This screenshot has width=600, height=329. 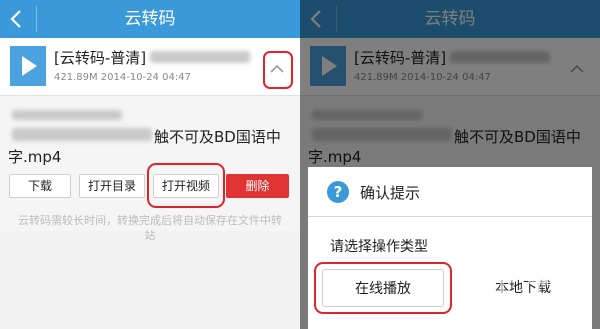 I want to click on open-directory-button: 打开目录, so click(x=112, y=186).